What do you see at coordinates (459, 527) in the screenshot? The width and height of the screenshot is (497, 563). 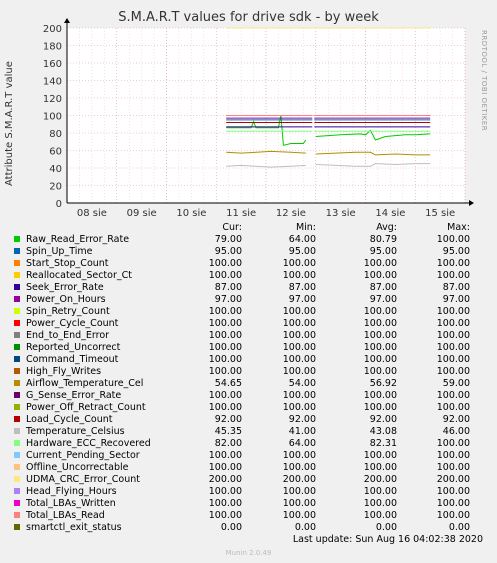 I see `value-max: 0.00` at bounding box center [459, 527].